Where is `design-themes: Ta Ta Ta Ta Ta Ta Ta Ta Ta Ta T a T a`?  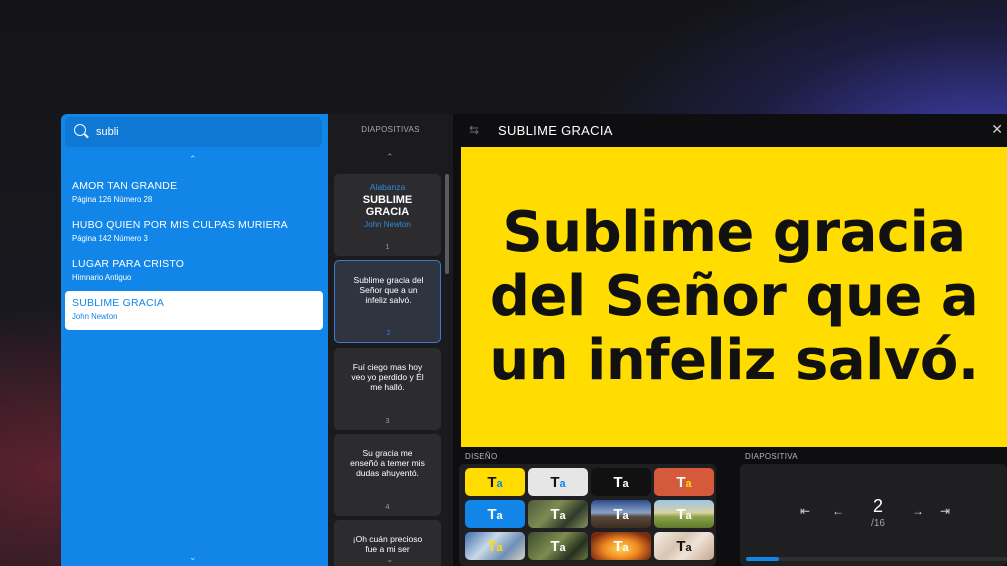
design-themes: Ta Ta Ta Ta Ta Ta Ta Ta Ta Ta T a T a is located at coordinates (587, 515).